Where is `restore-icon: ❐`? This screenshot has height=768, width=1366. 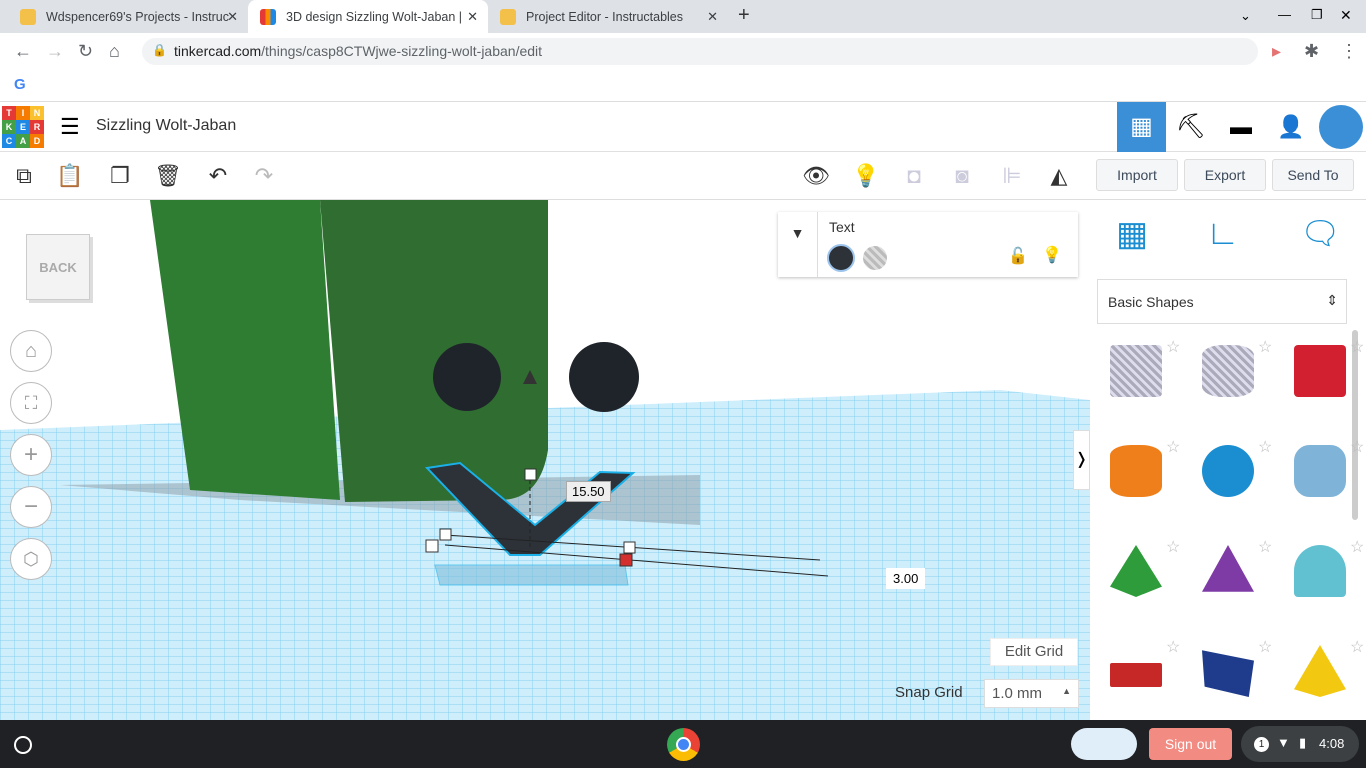
restore-icon: ❐ is located at coordinates (1317, 15).